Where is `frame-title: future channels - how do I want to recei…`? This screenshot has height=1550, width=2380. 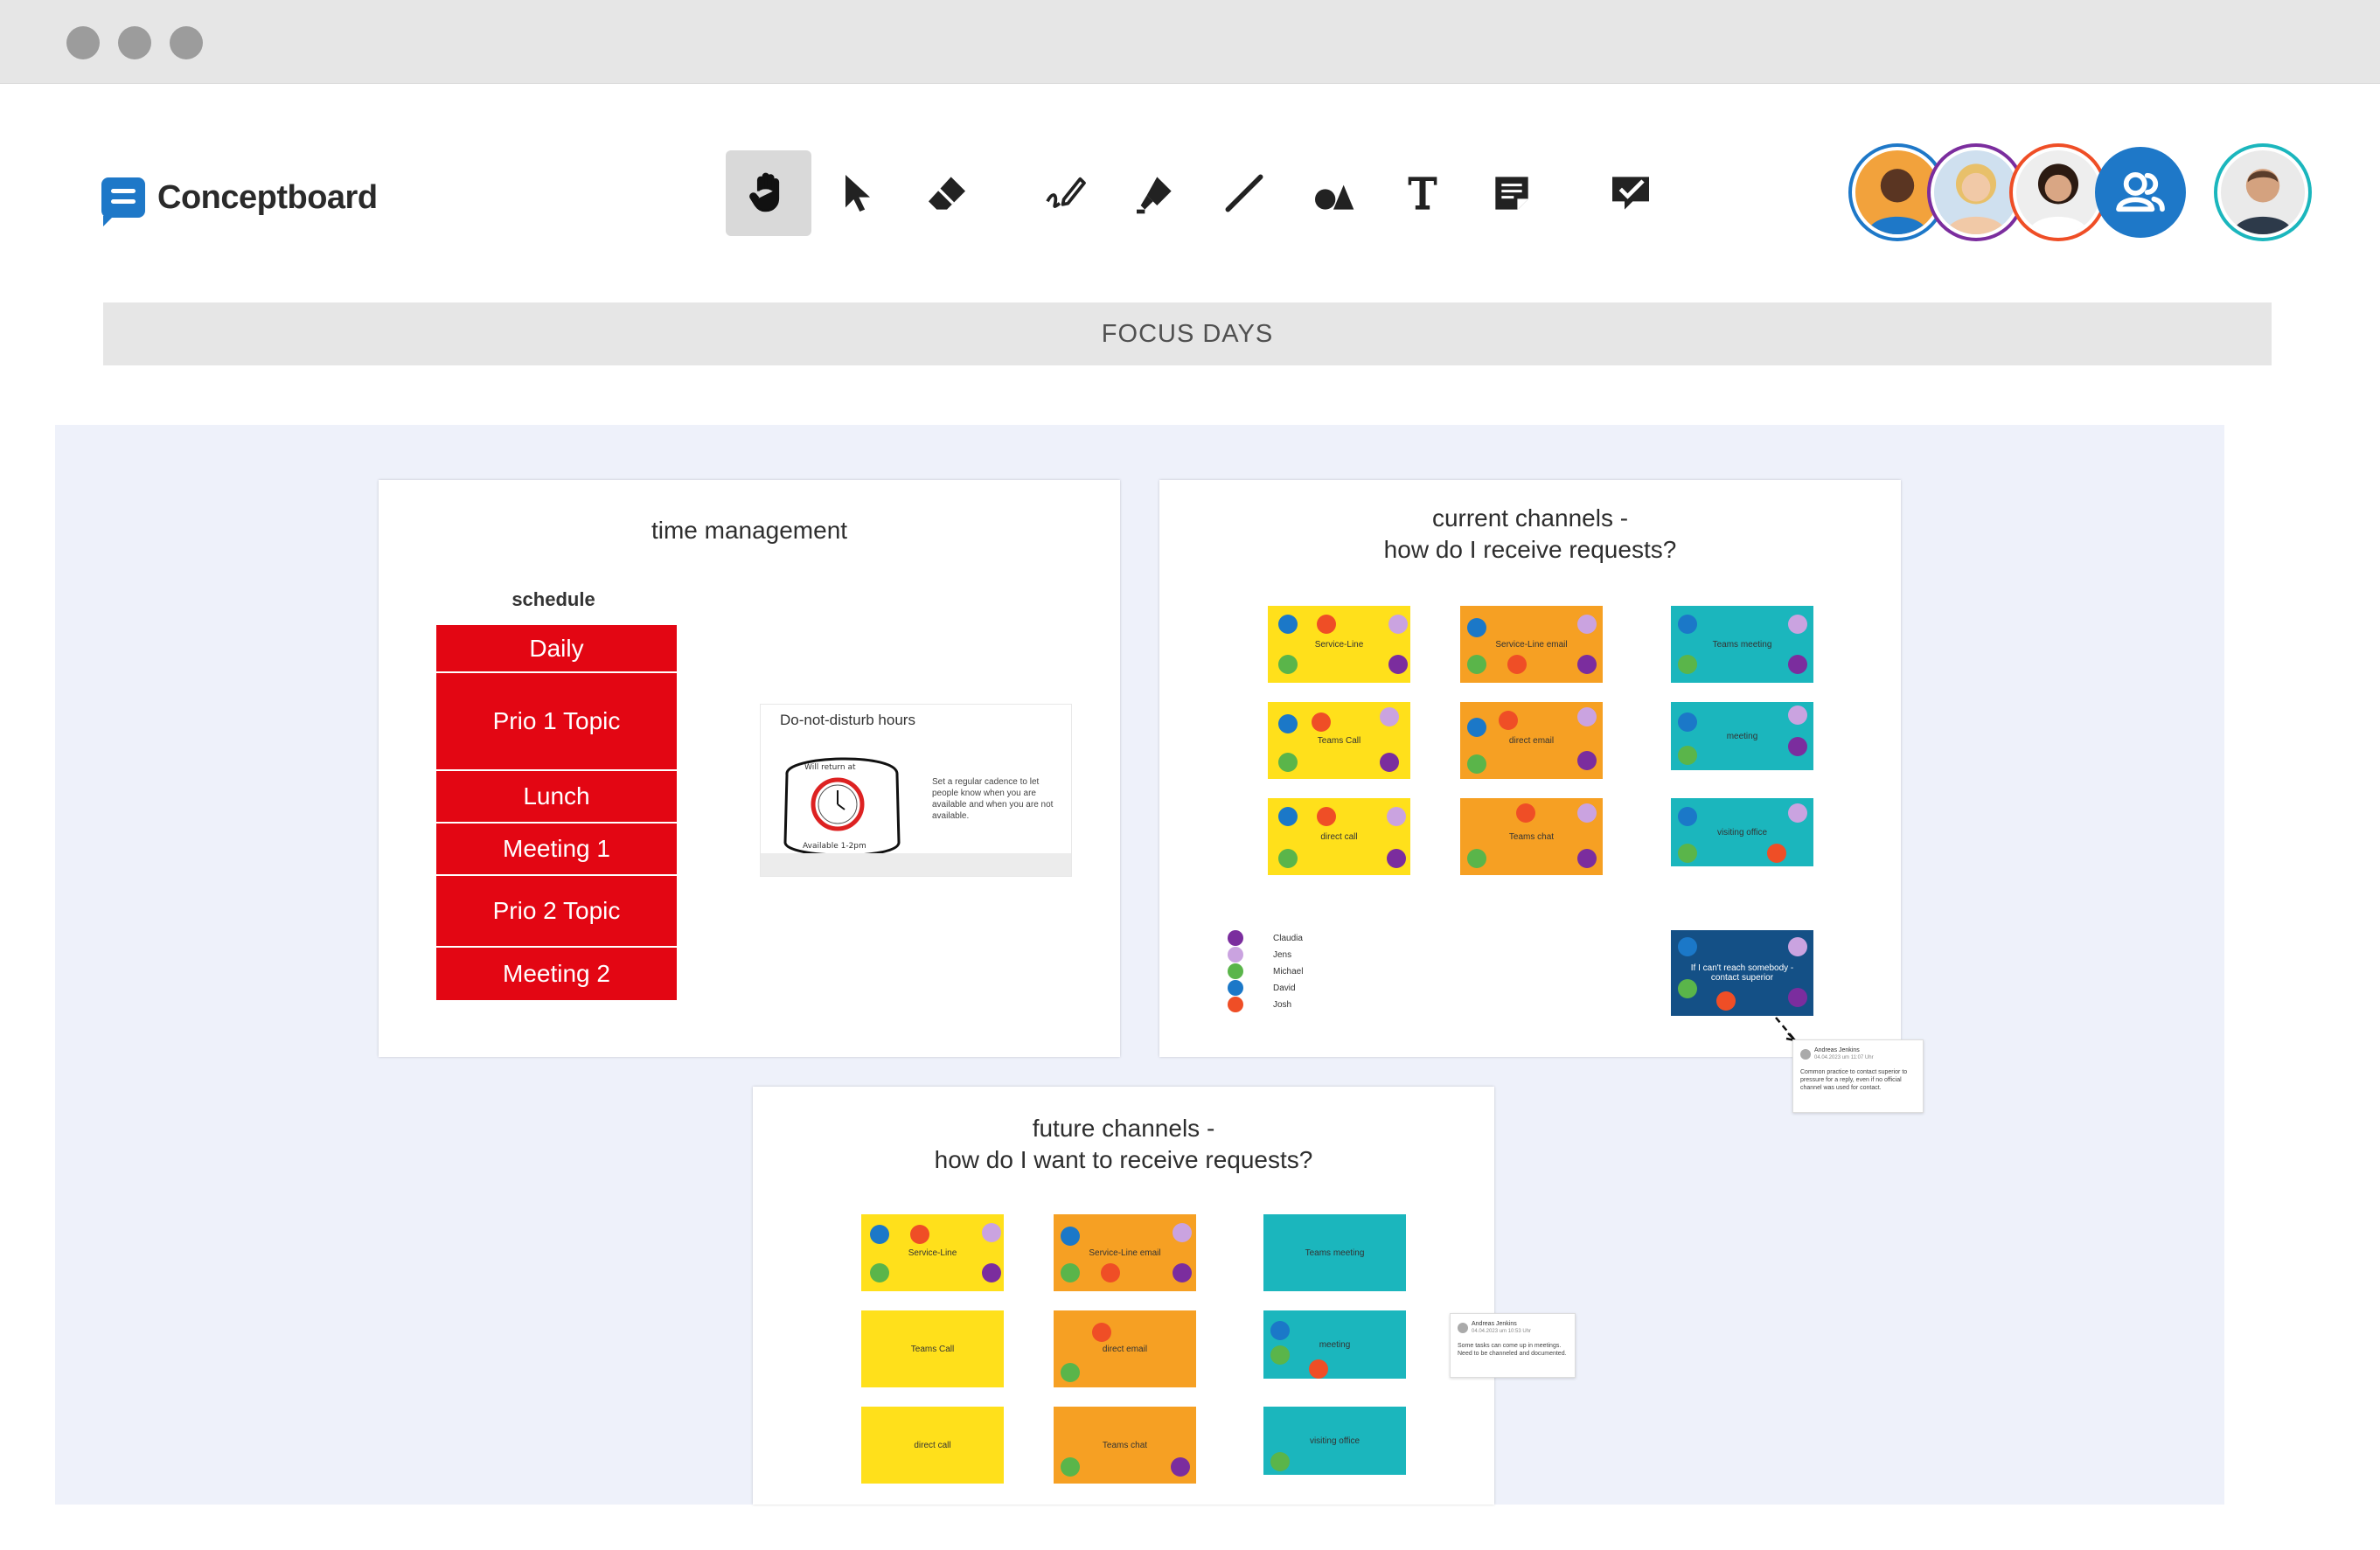
frame-title: future channels - how do I want to recei… is located at coordinates (1123, 1144).